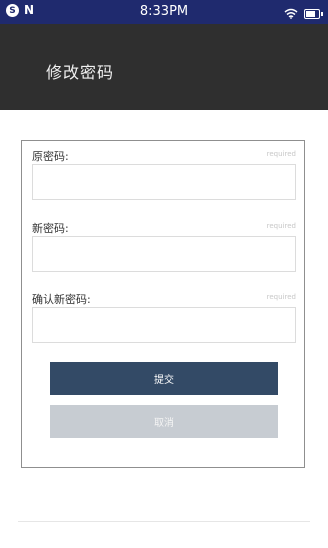  I want to click on confirm-password-input, so click(164, 325).